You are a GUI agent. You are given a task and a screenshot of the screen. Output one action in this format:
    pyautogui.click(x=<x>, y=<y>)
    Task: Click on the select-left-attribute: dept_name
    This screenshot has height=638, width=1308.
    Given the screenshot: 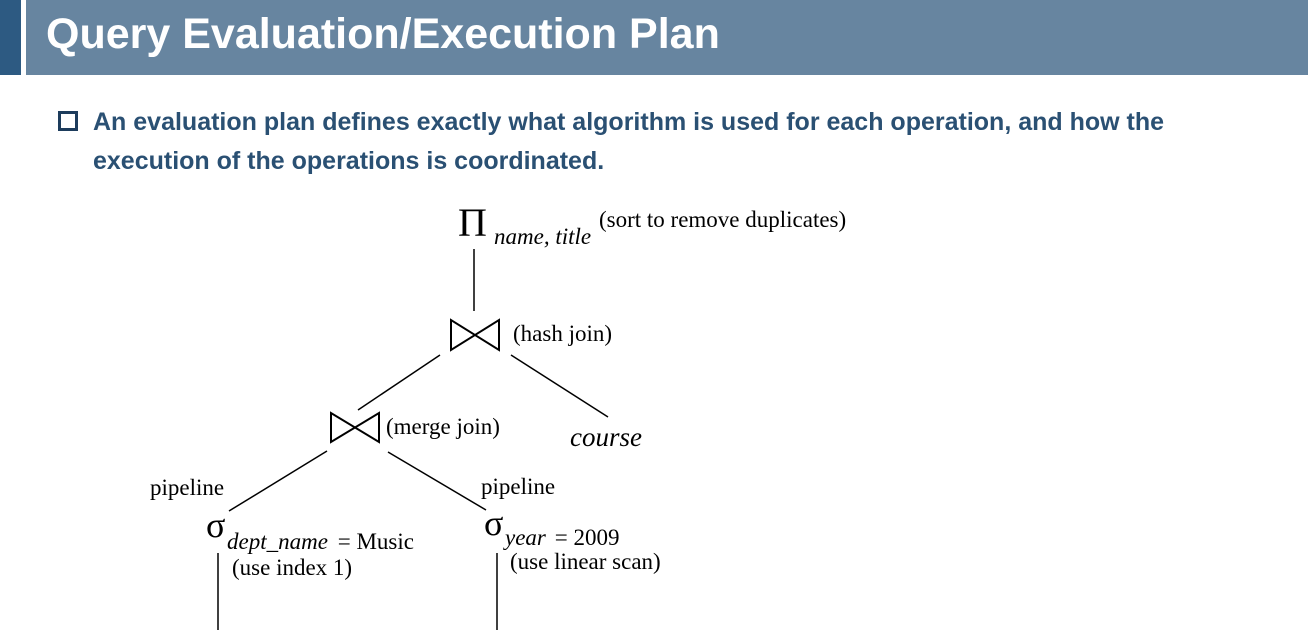 What is the action you would take?
    pyautogui.click(x=277, y=541)
    